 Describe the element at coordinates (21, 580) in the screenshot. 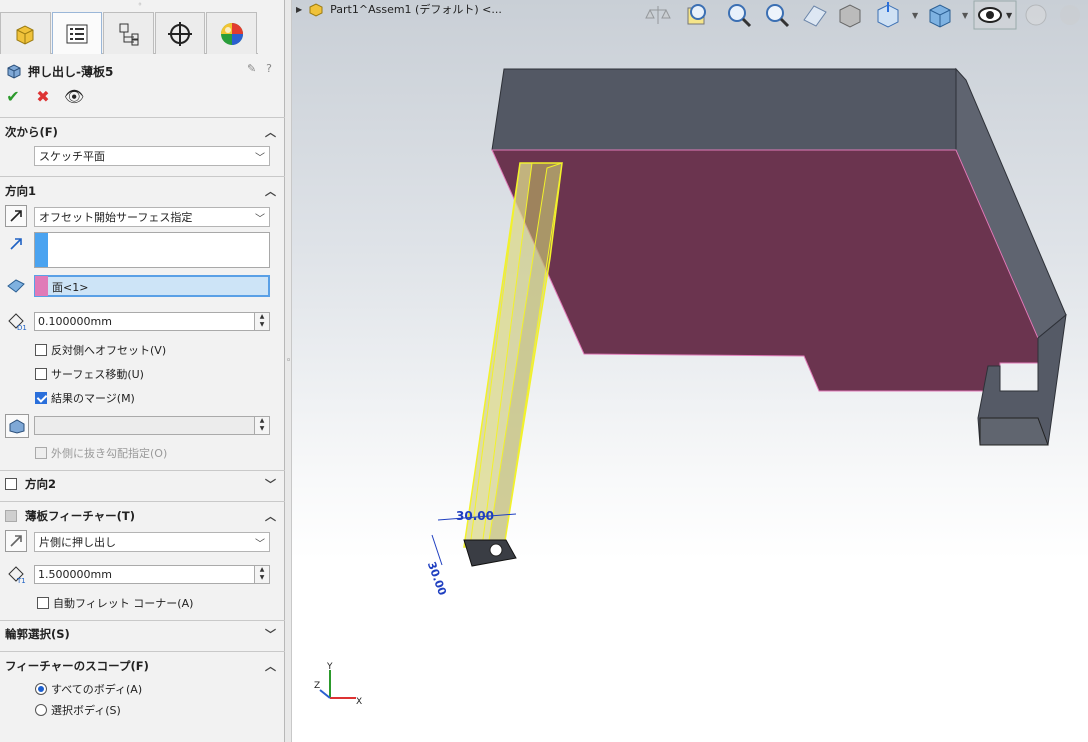

I see `svg-text: T1` at that location.